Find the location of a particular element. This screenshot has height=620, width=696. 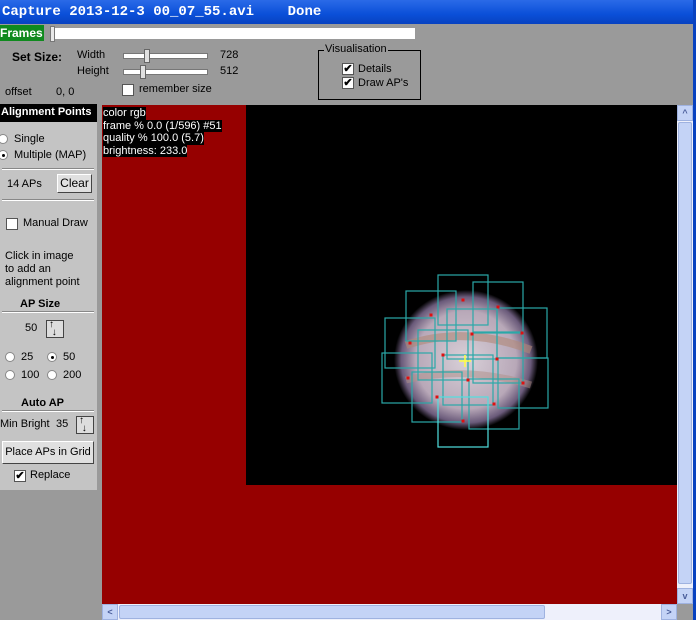

horizontal-scroll-thumb is located at coordinates (332, 612).